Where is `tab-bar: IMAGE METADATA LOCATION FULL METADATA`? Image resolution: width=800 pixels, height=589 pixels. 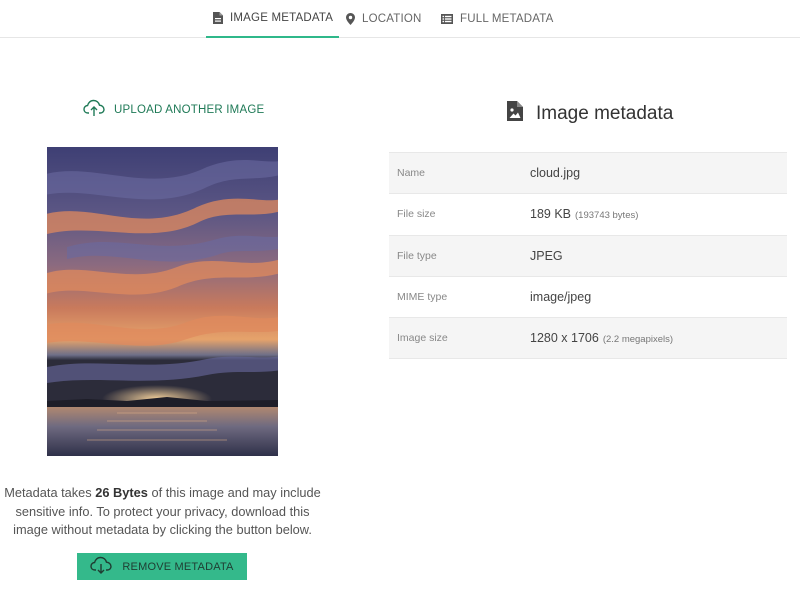
tab-bar: IMAGE METADATA LOCATION FULL METADATA is located at coordinates (400, 19).